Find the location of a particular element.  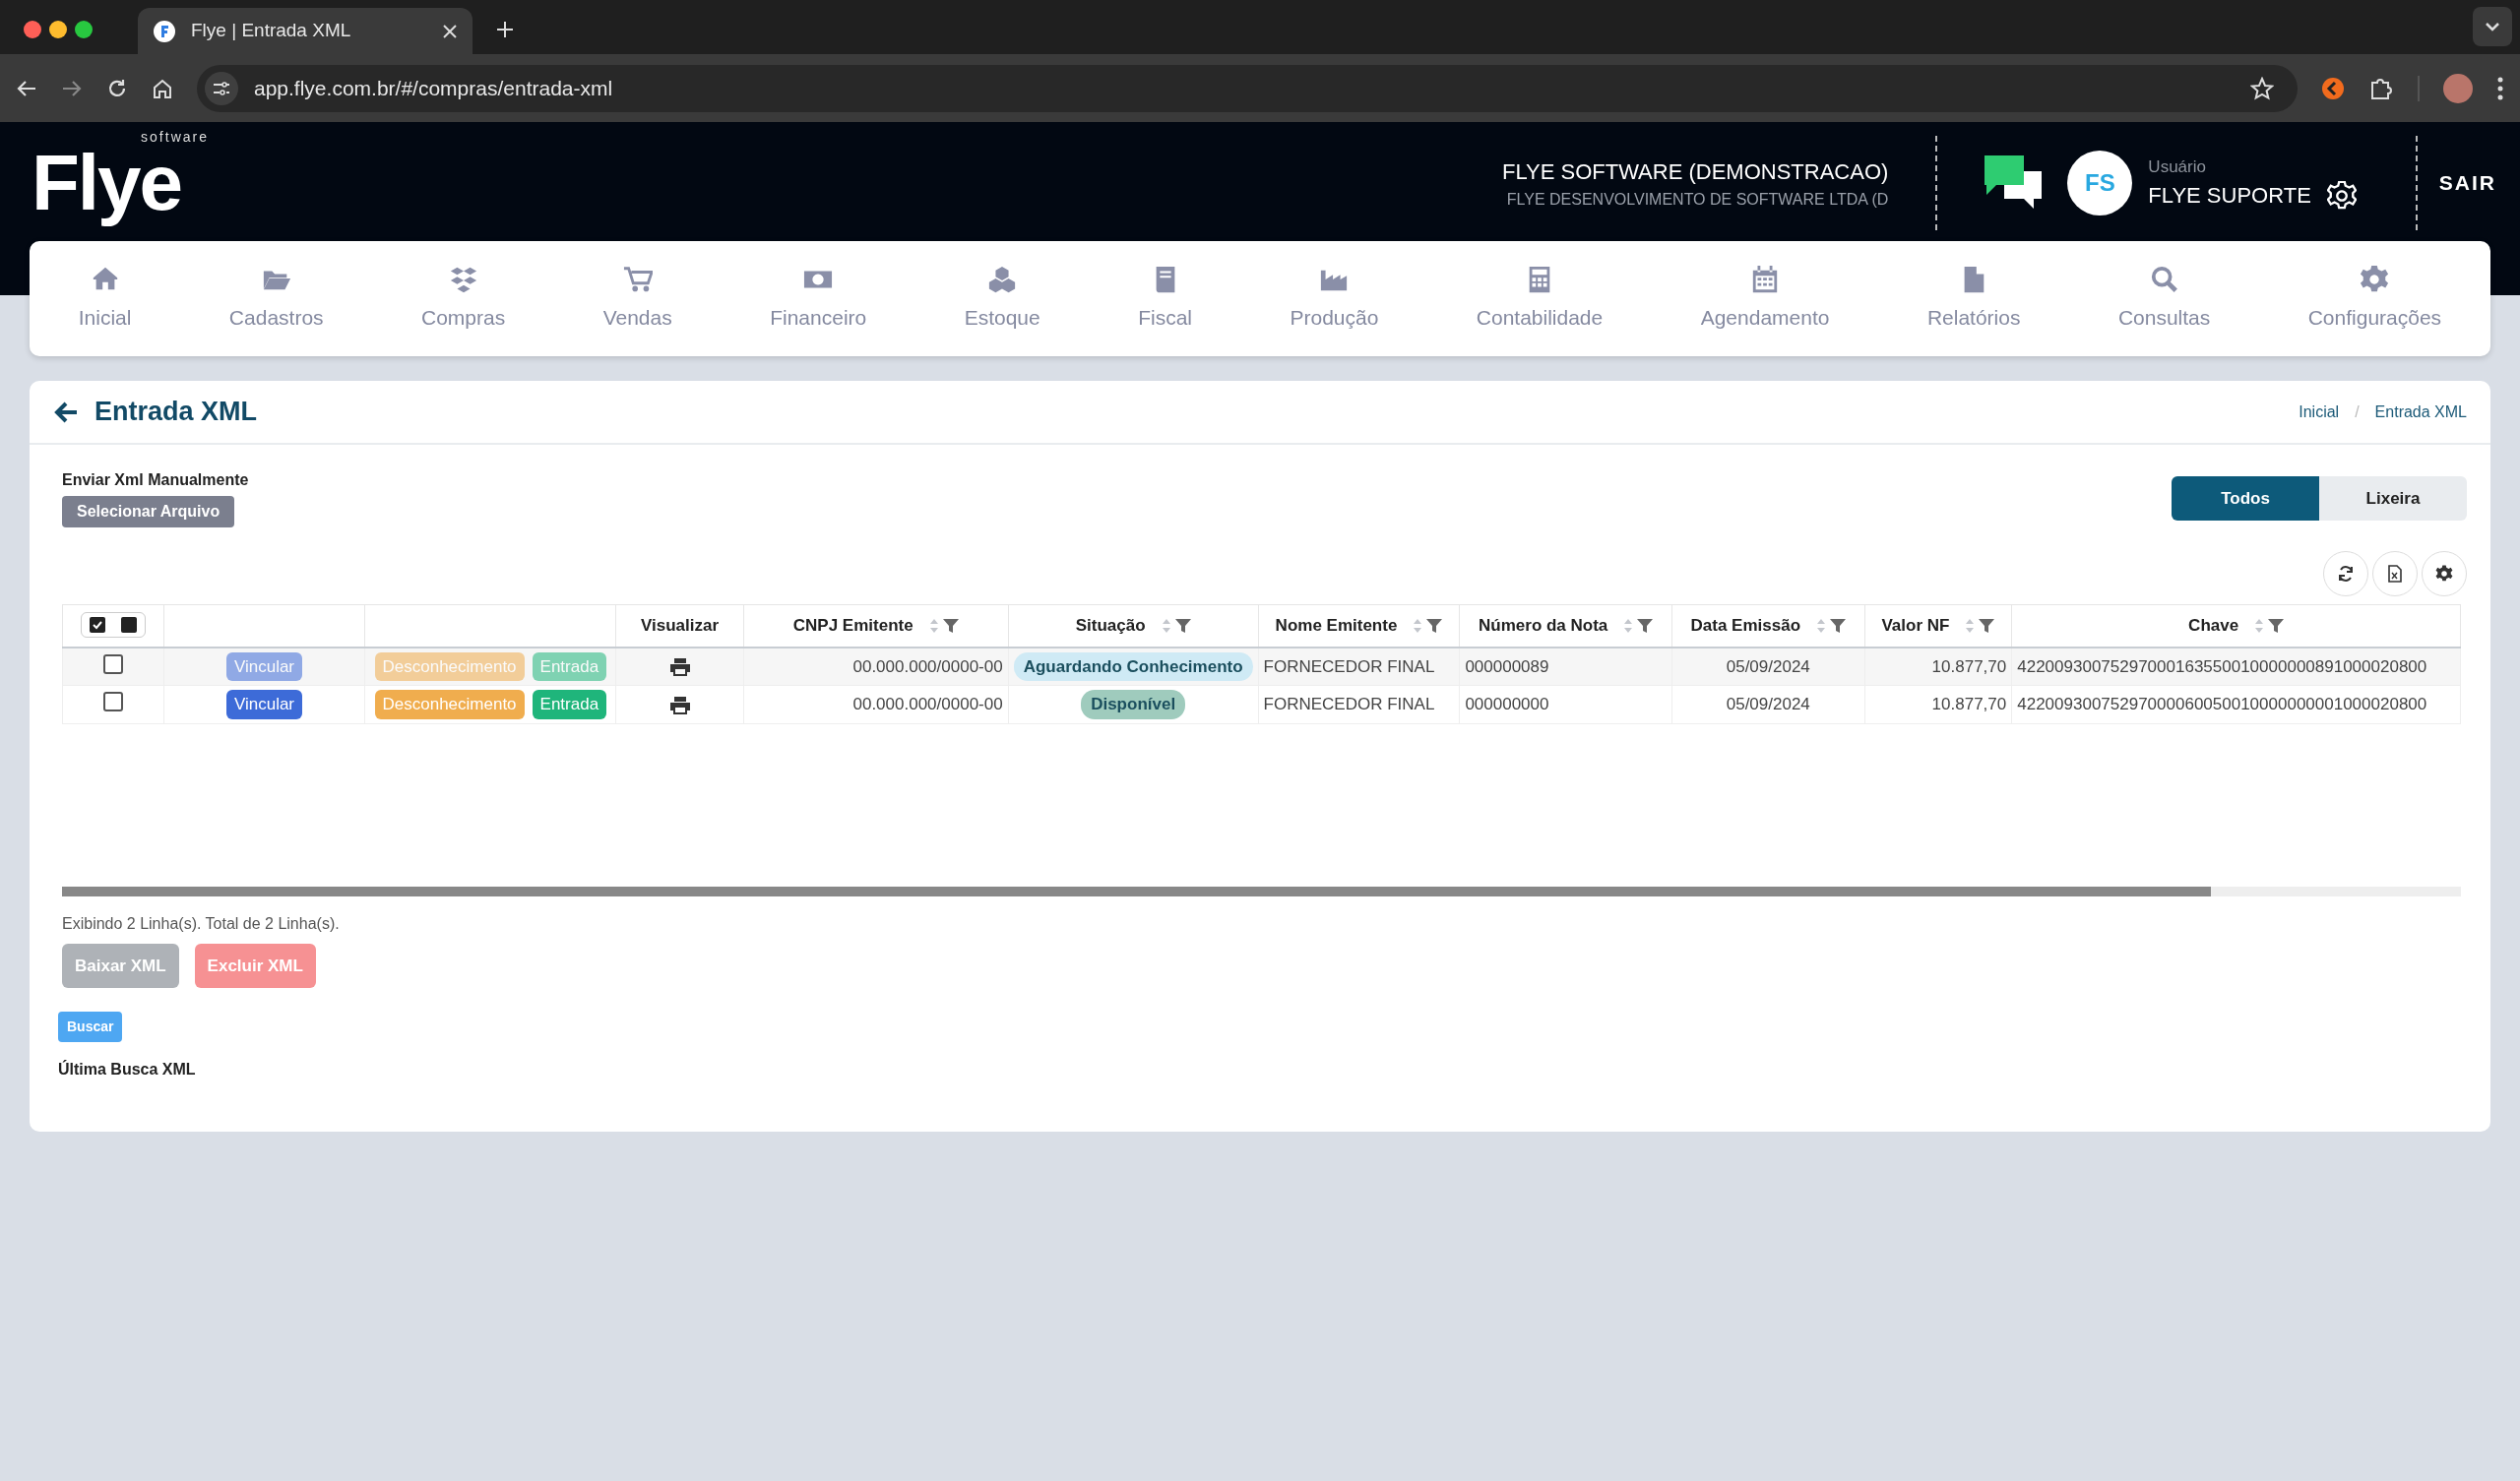

breadcrumb-link: Inicial is located at coordinates (2319, 412).